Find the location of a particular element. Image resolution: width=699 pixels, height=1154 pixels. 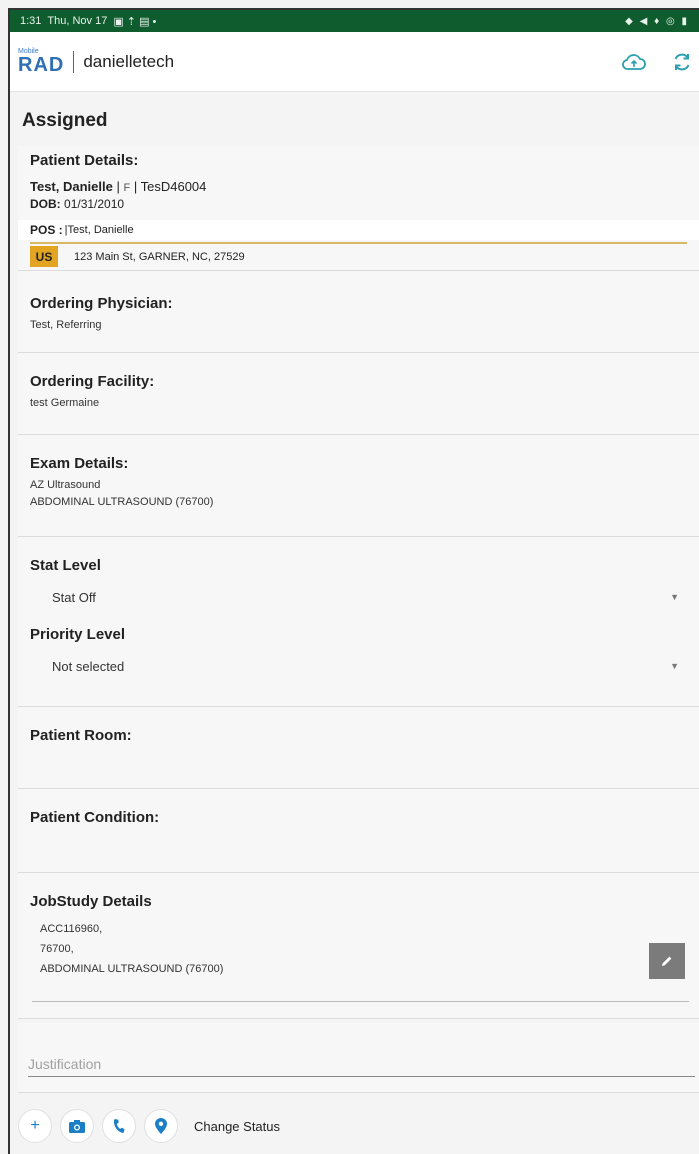

patient-sex: F is located at coordinates (127, 188).